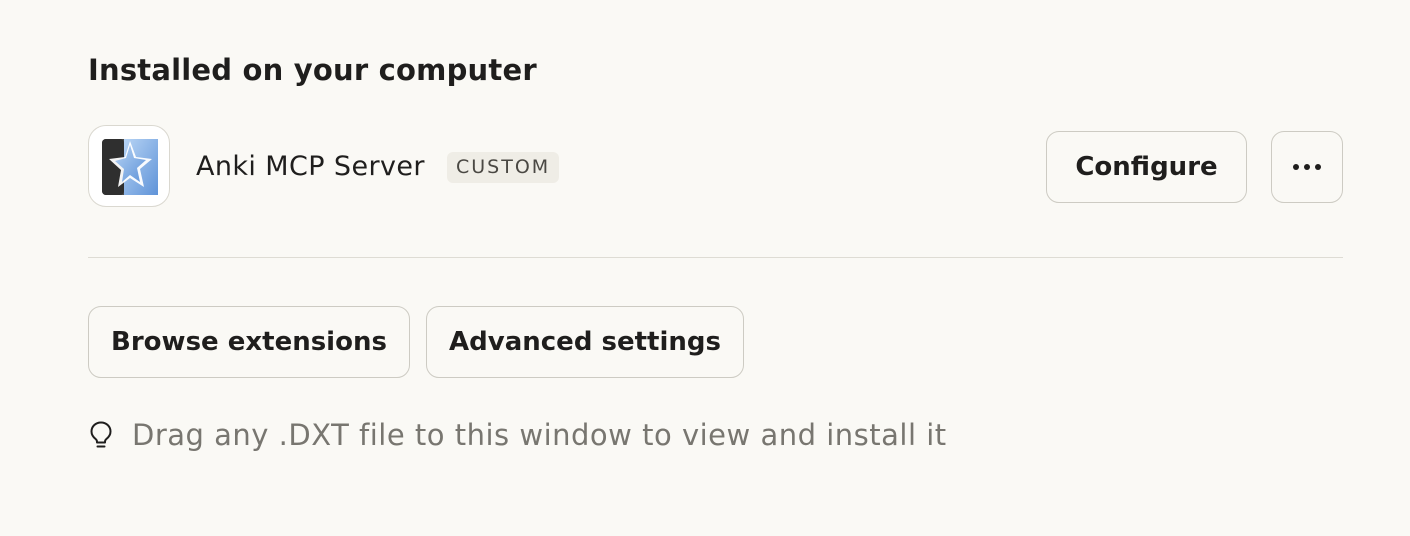 The image size is (1410, 536). What do you see at coordinates (503, 167) in the screenshot?
I see `custom-badge: CUSTOM` at bounding box center [503, 167].